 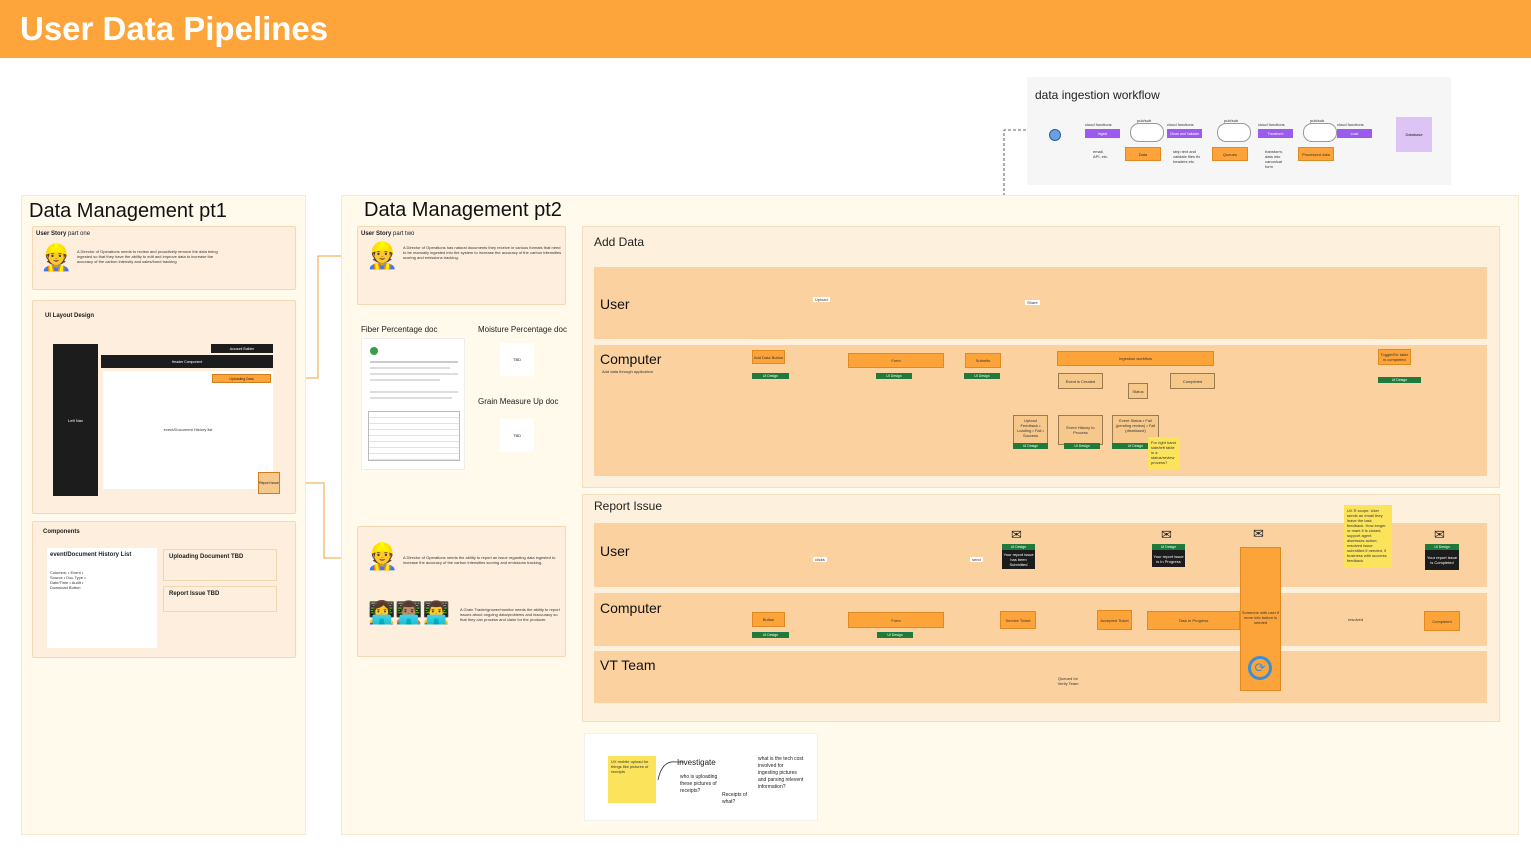 I want to click on section-title-pt1: Data Management pt1, so click(x=128, y=211).